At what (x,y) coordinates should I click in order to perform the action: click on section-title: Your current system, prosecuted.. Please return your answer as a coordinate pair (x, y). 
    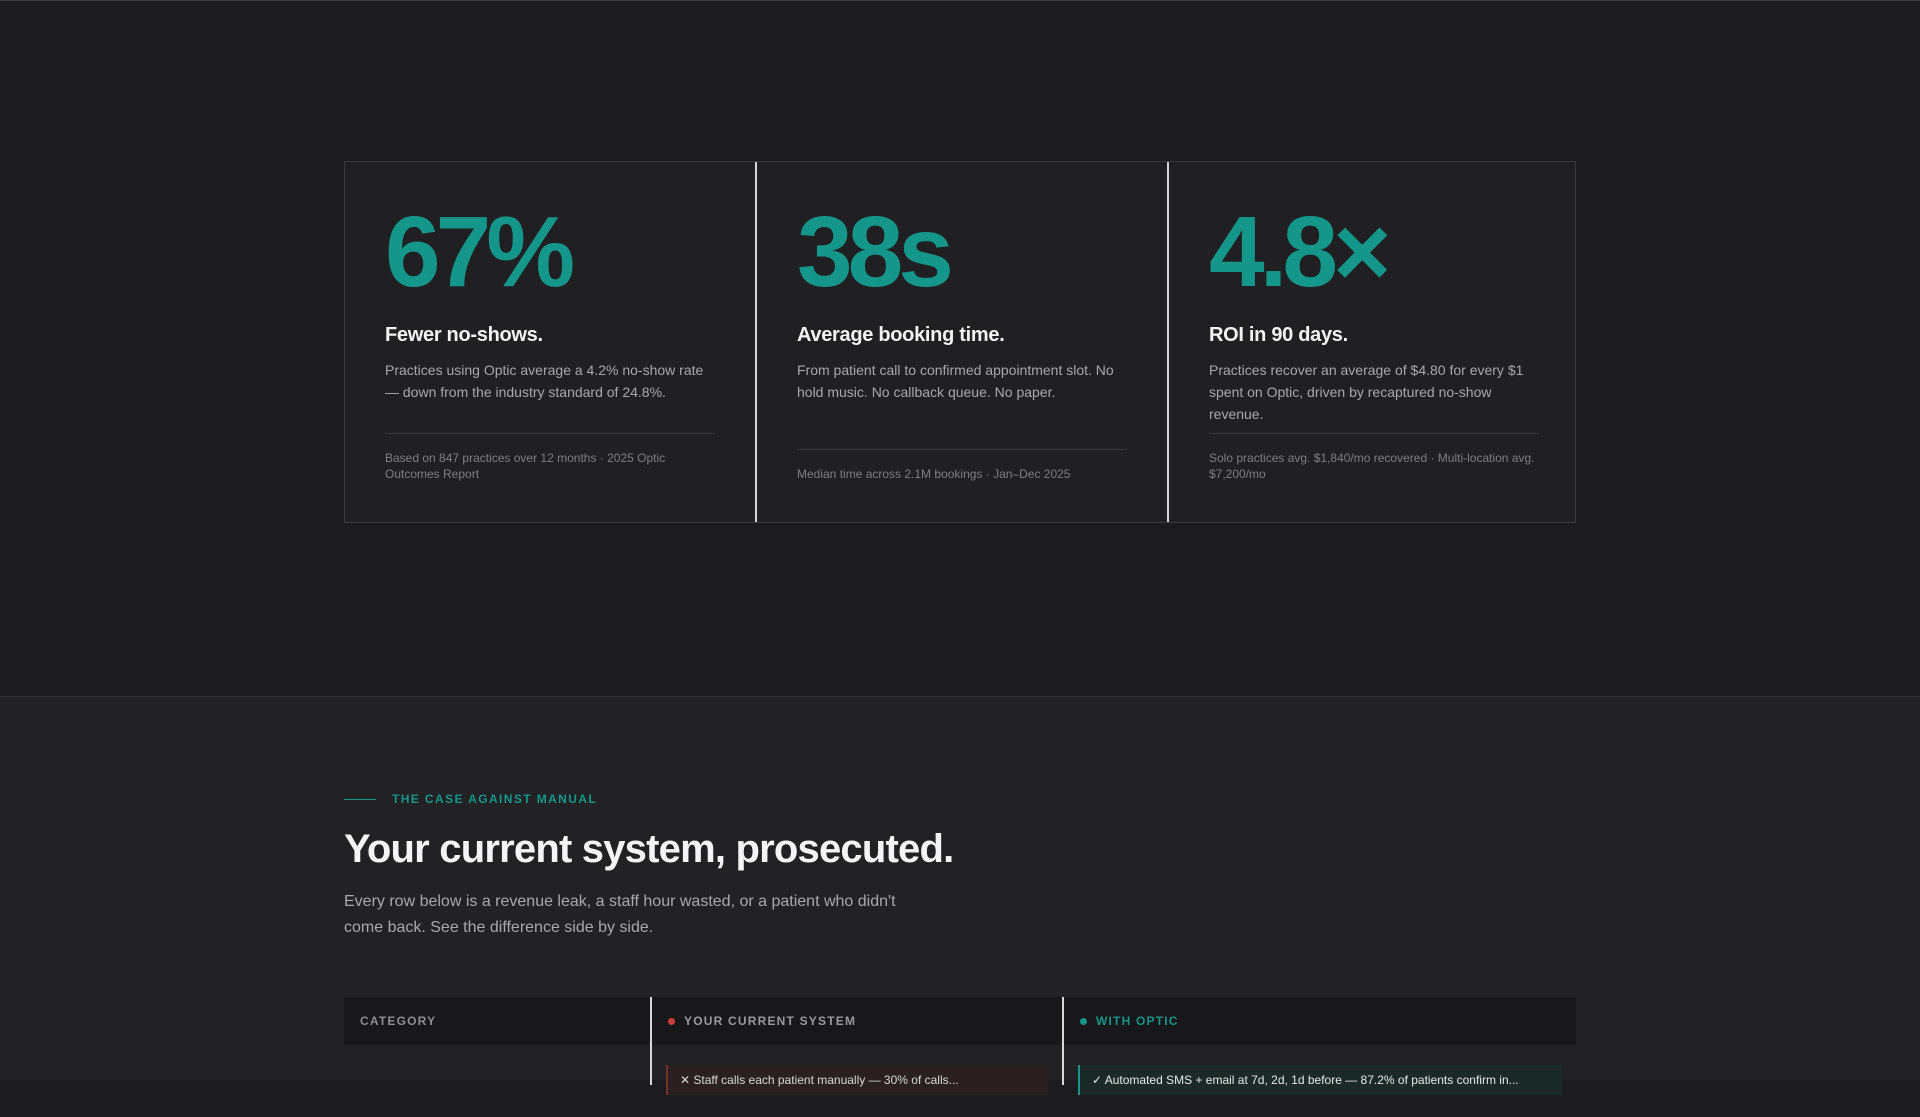
    Looking at the image, I should click on (649, 849).